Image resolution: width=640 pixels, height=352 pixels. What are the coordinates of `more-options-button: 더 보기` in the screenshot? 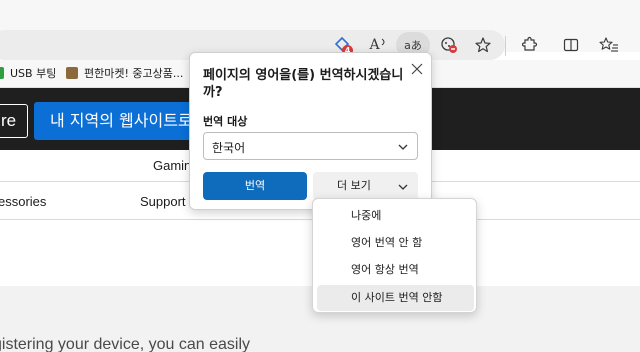 It's located at (365, 186).